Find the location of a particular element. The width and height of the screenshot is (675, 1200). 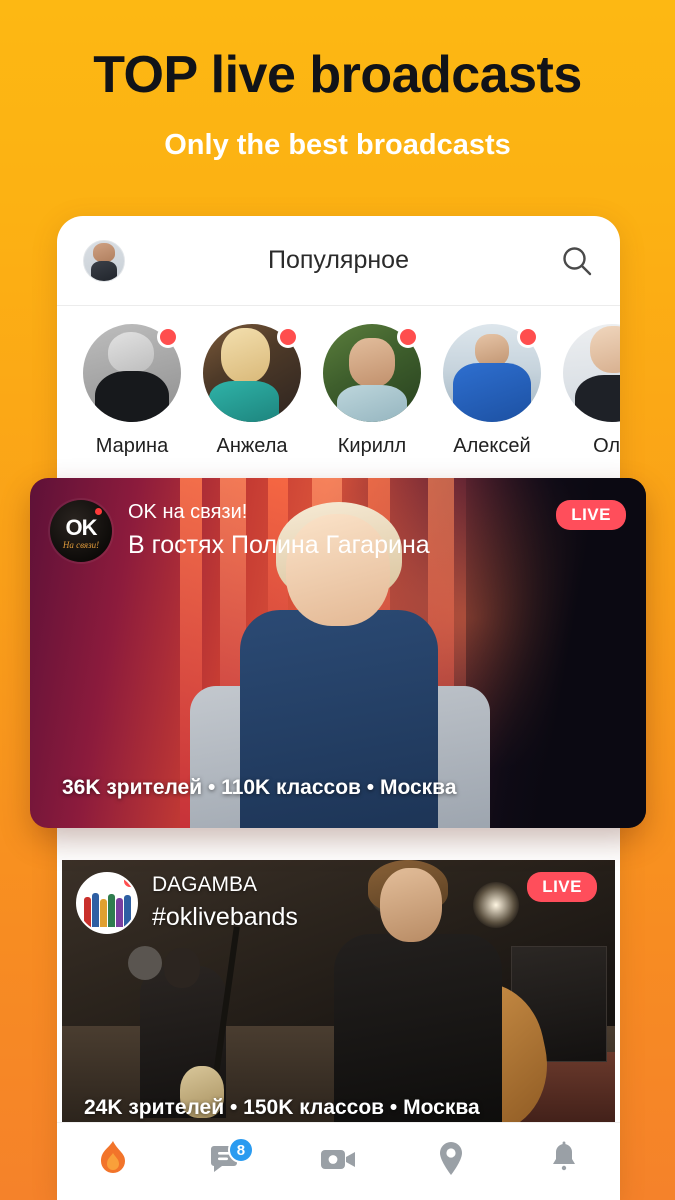

band-members-illustration is located at coordinates (107, 912).